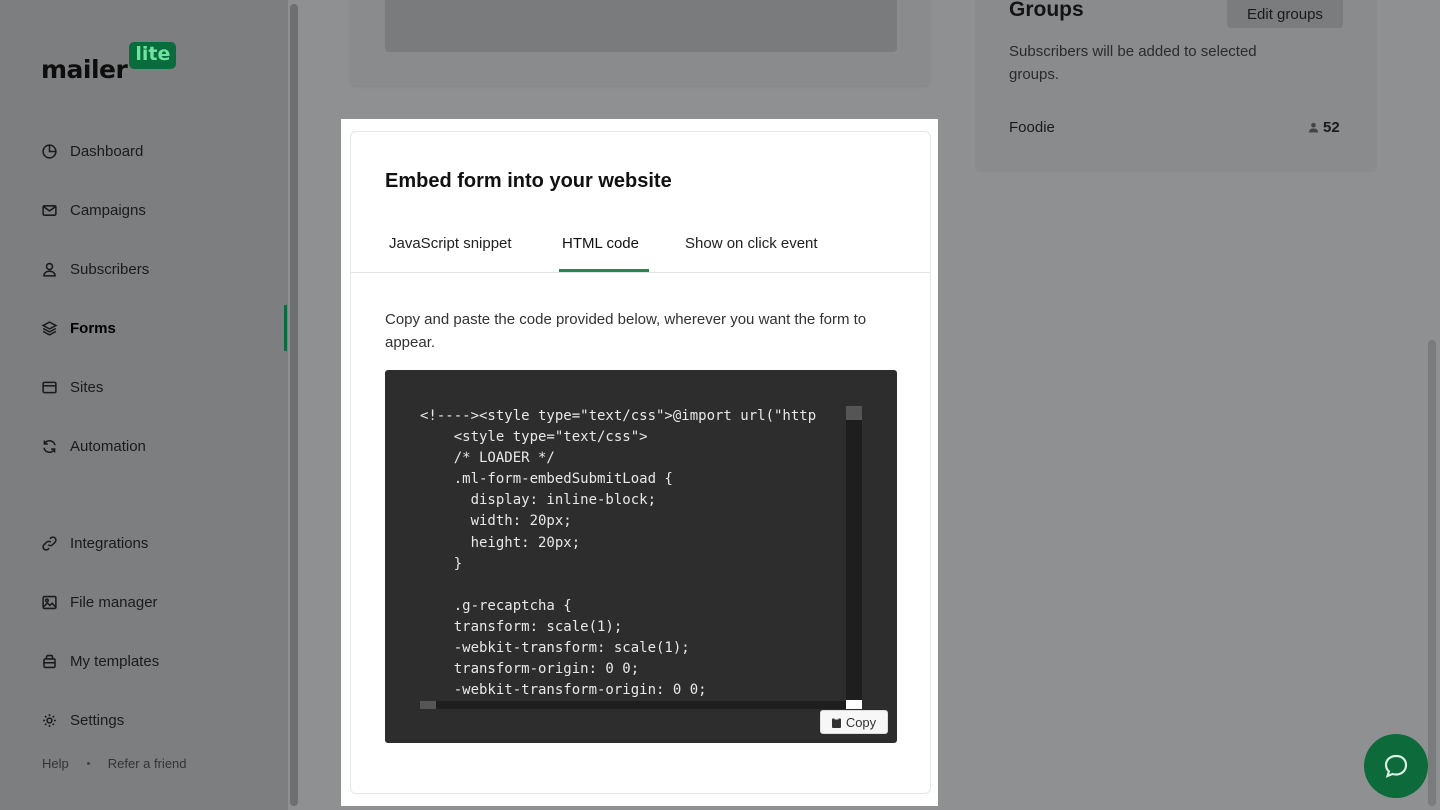  What do you see at coordinates (109, 543) in the screenshot?
I see `sidebar-item-label: Integrations` at bounding box center [109, 543].